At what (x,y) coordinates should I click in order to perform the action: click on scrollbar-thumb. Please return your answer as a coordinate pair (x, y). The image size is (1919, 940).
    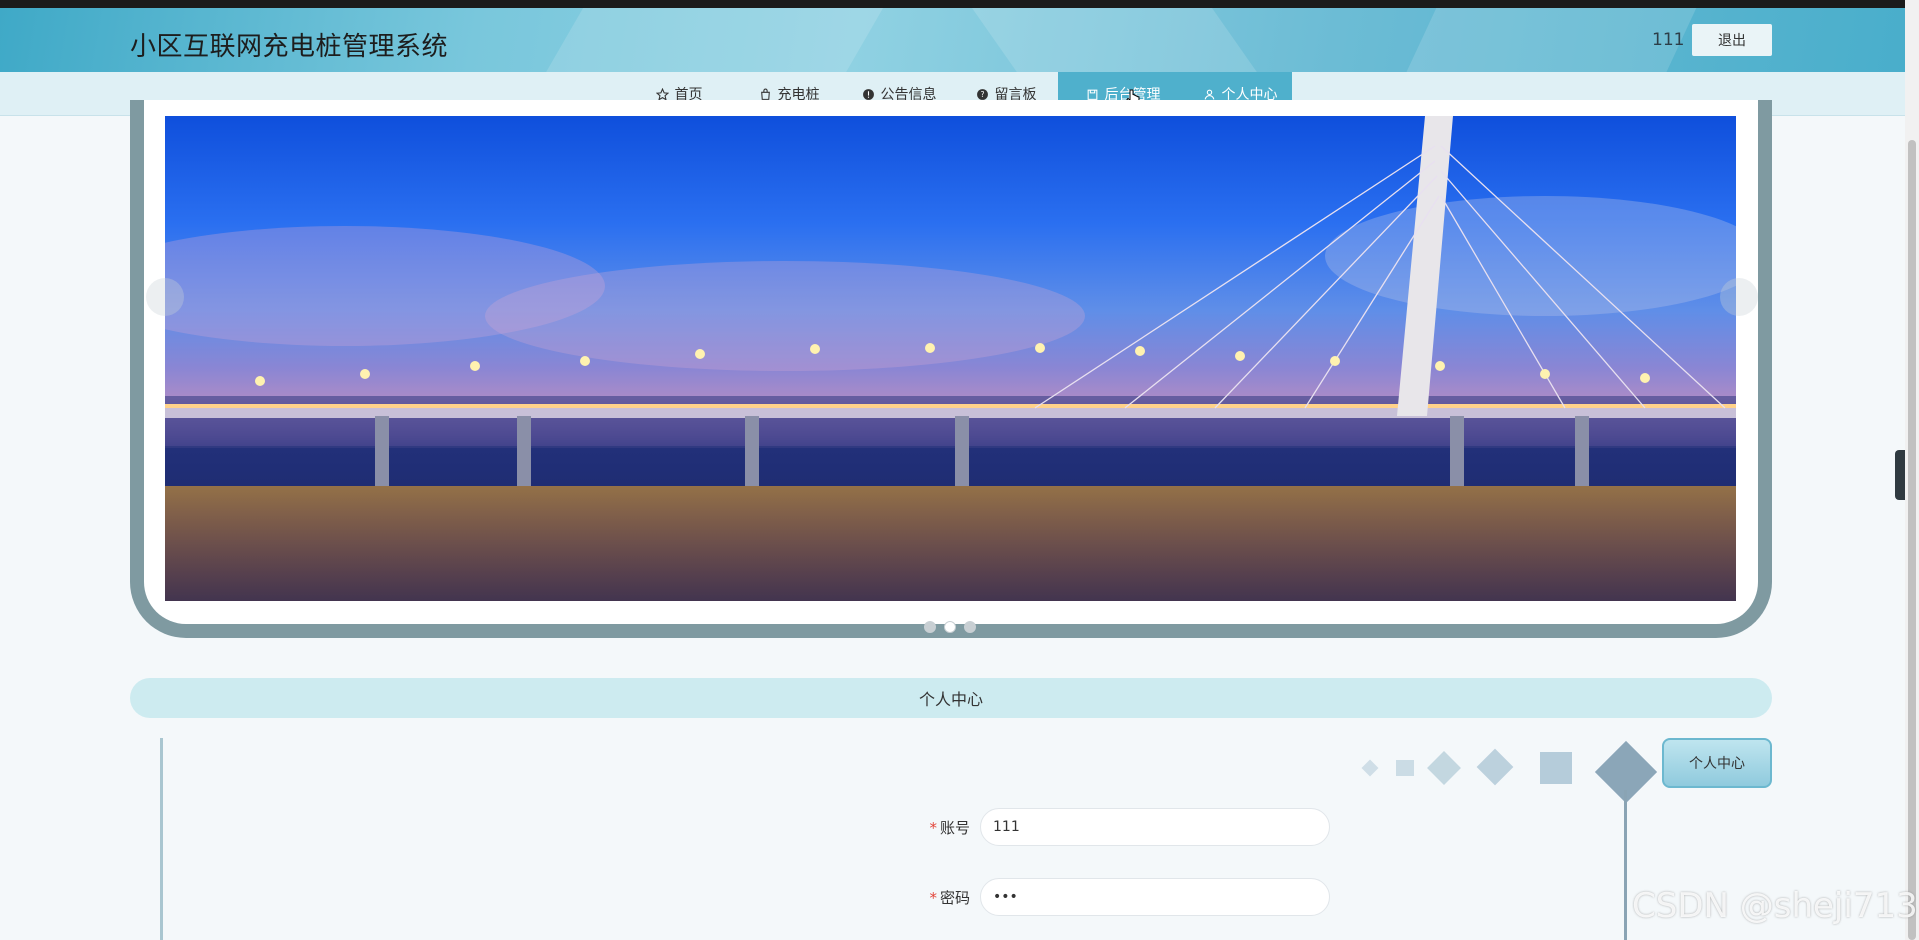
    Looking at the image, I should click on (1912, 540).